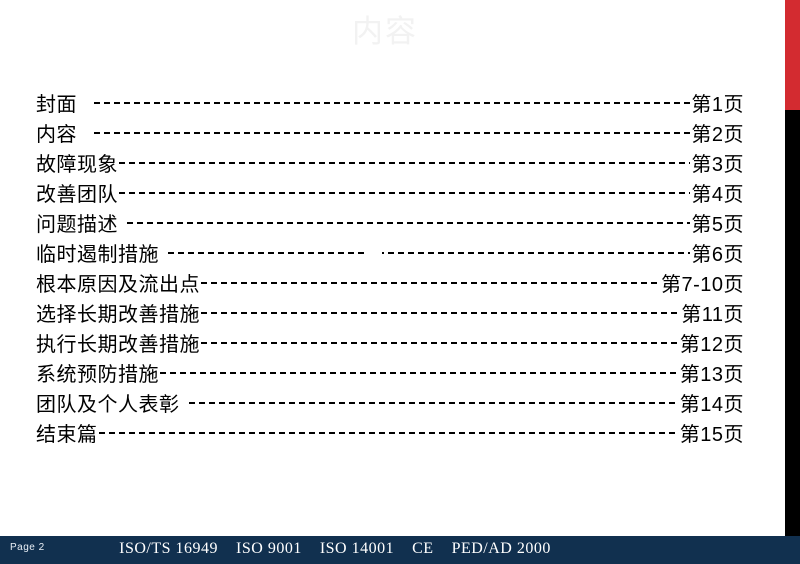  Describe the element at coordinates (711, 375) in the screenshot. I see `toc-entry-page: 第13页` at that location.